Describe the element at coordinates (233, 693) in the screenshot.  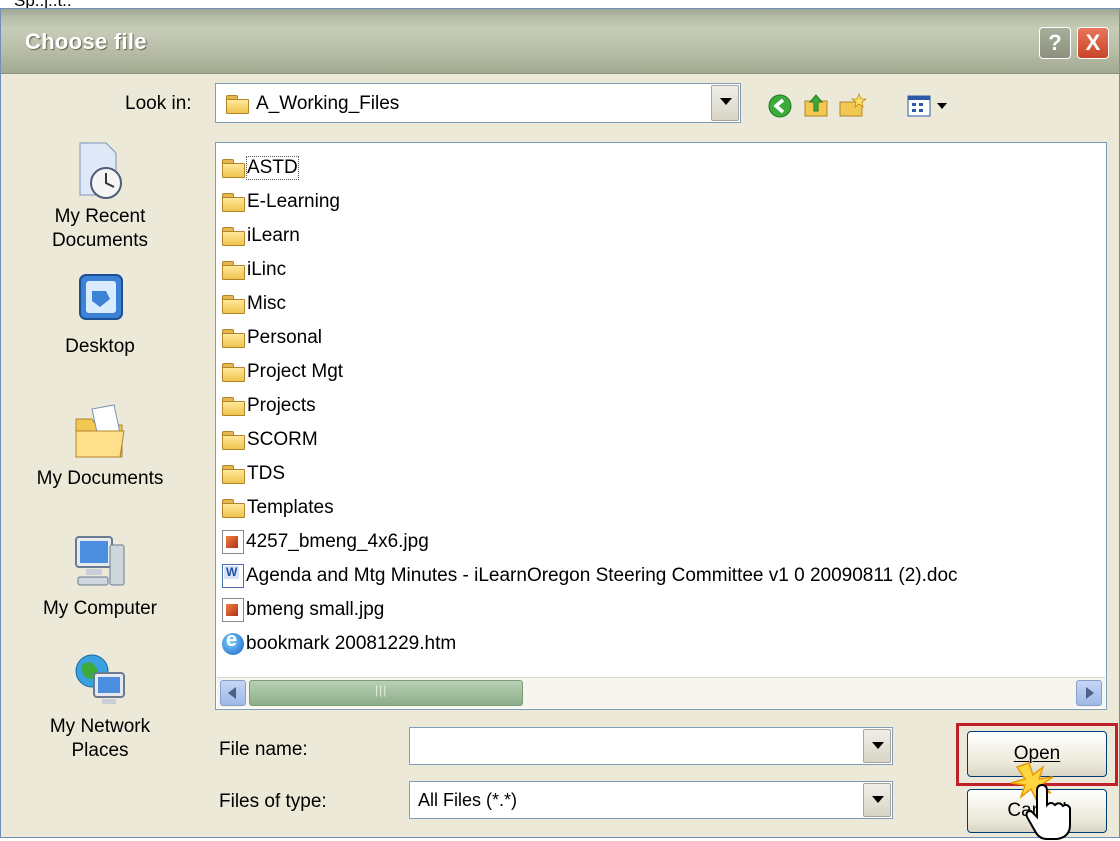
I see `scroll-left-icon` at that location.